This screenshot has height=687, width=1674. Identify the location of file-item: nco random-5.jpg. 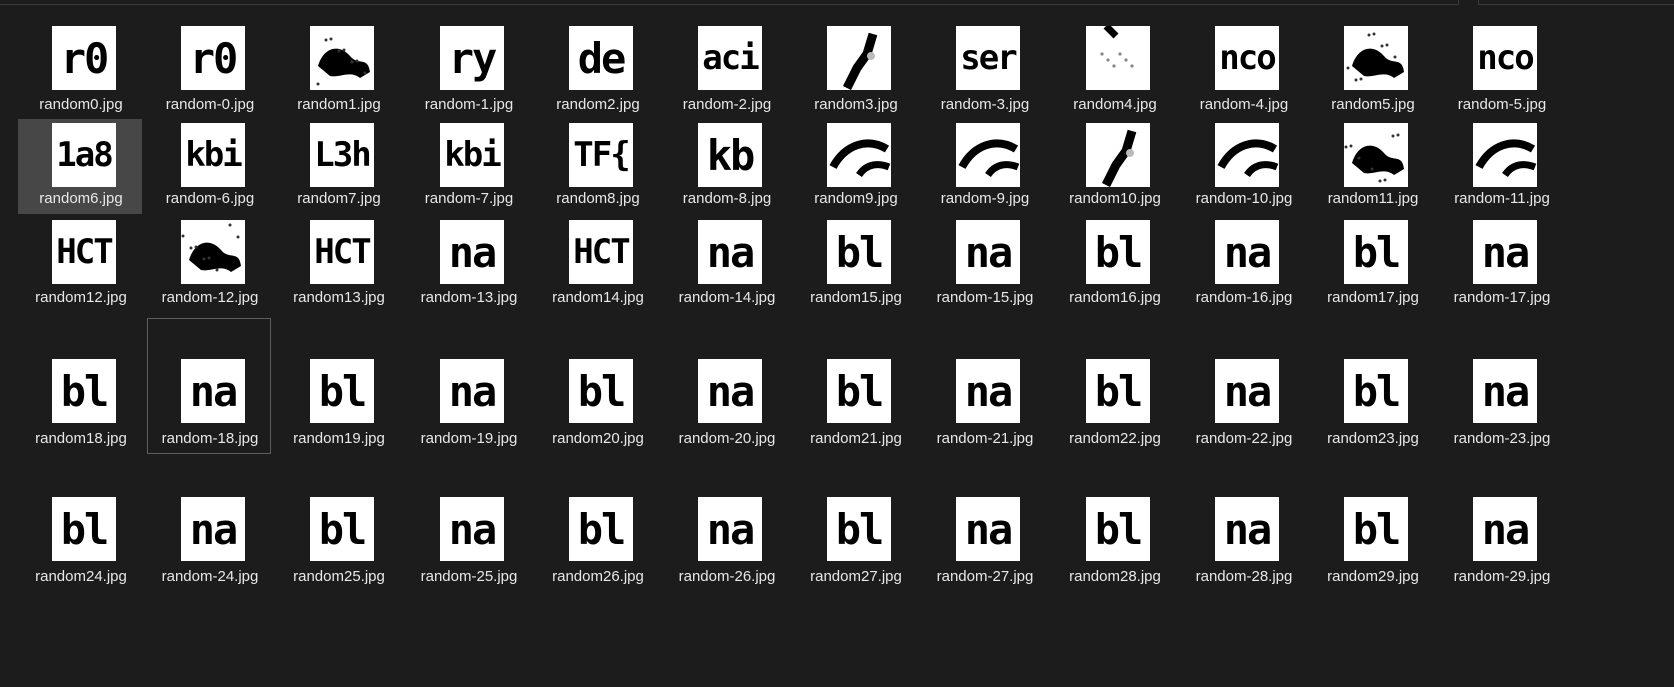
(1501, 69).